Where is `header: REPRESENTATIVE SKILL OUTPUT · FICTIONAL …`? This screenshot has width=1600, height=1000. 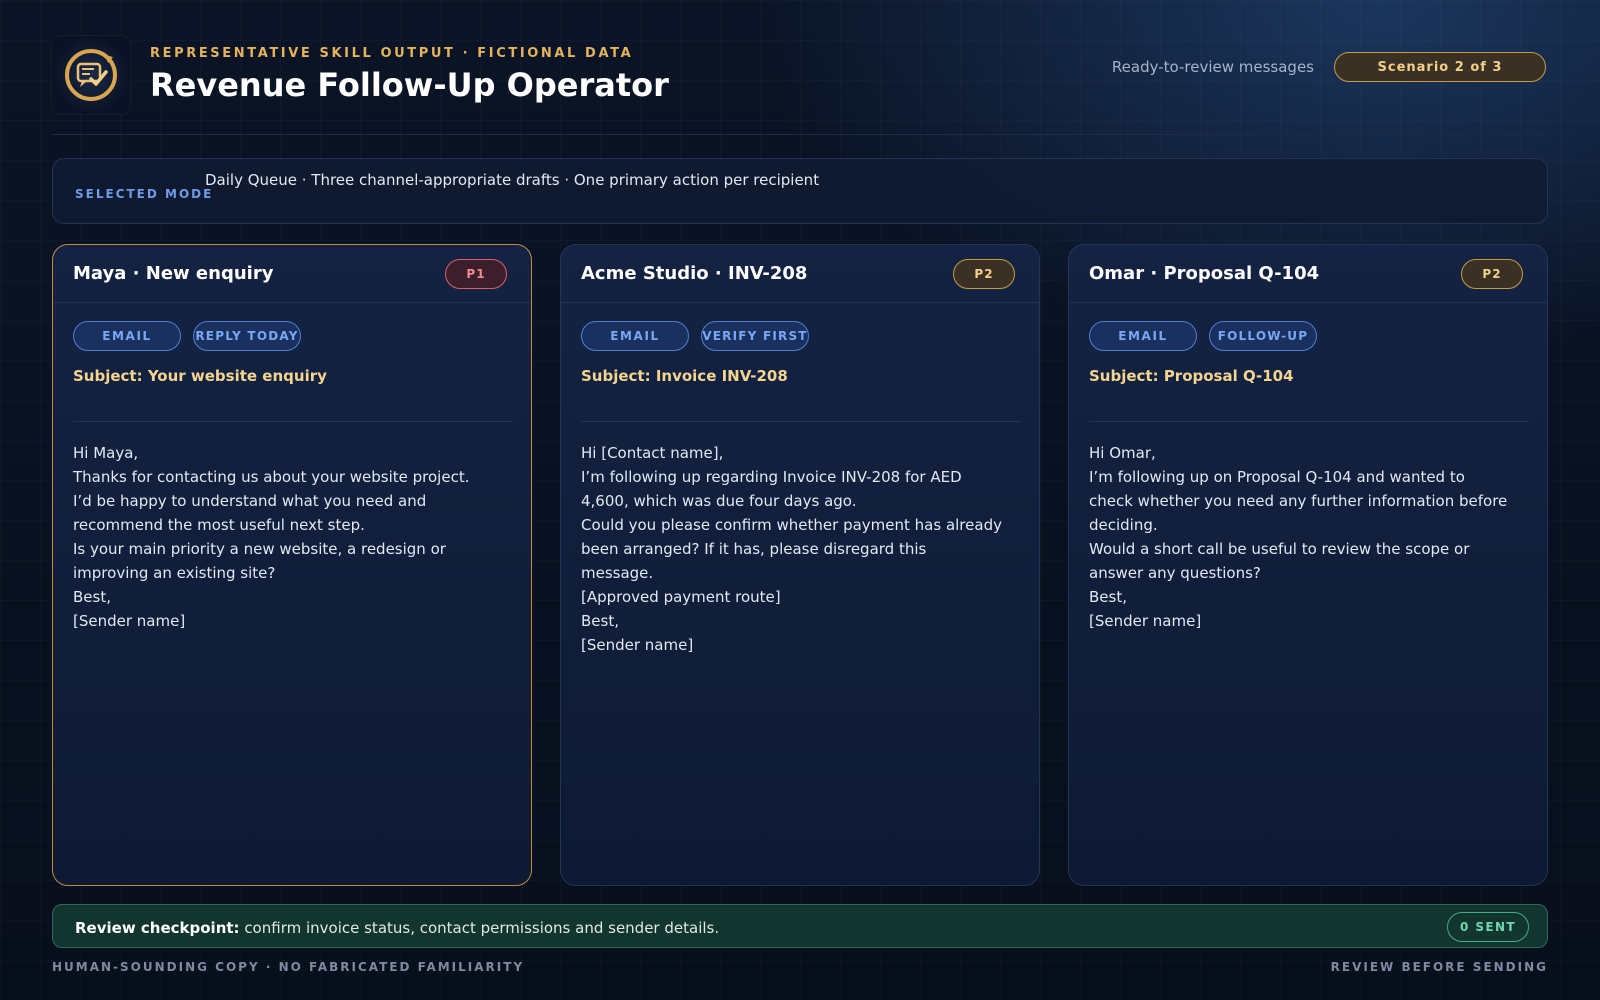 header: REPRESENTATIVE SKILL OUTPUT · FICTIONAL … is located at coordinates (800, 75).